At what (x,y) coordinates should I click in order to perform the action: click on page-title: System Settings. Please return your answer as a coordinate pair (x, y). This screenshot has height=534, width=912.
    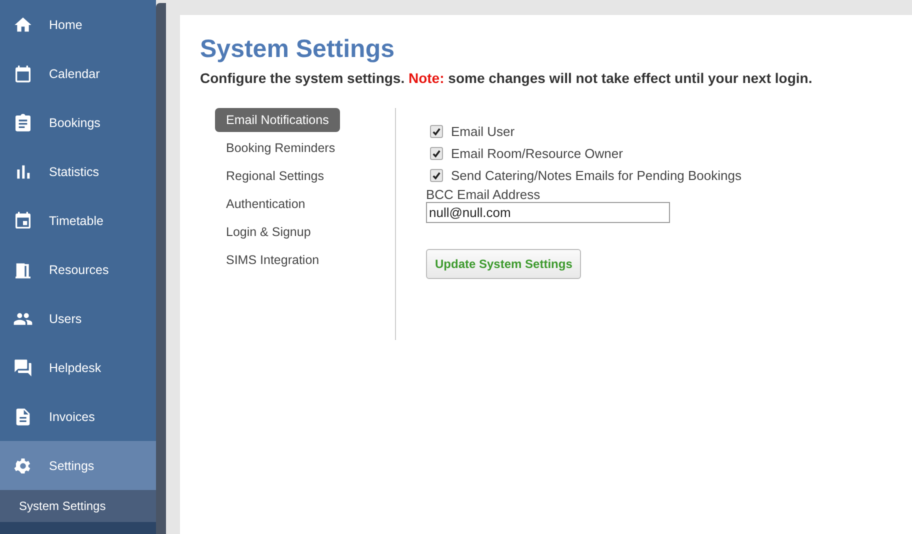
    Looking at the image, I should click on (298, 49).